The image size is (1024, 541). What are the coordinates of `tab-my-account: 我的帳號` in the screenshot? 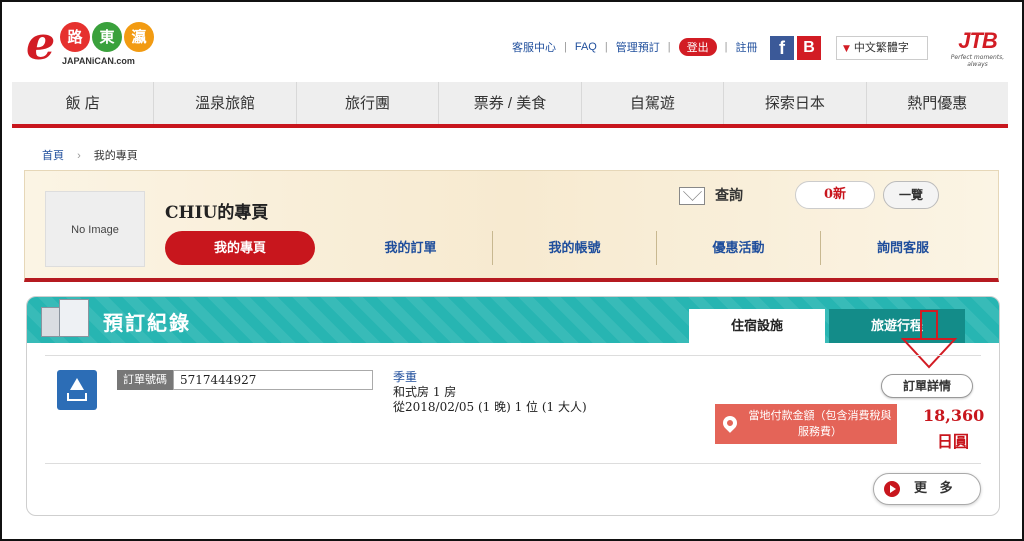 It's located at (575, 248).